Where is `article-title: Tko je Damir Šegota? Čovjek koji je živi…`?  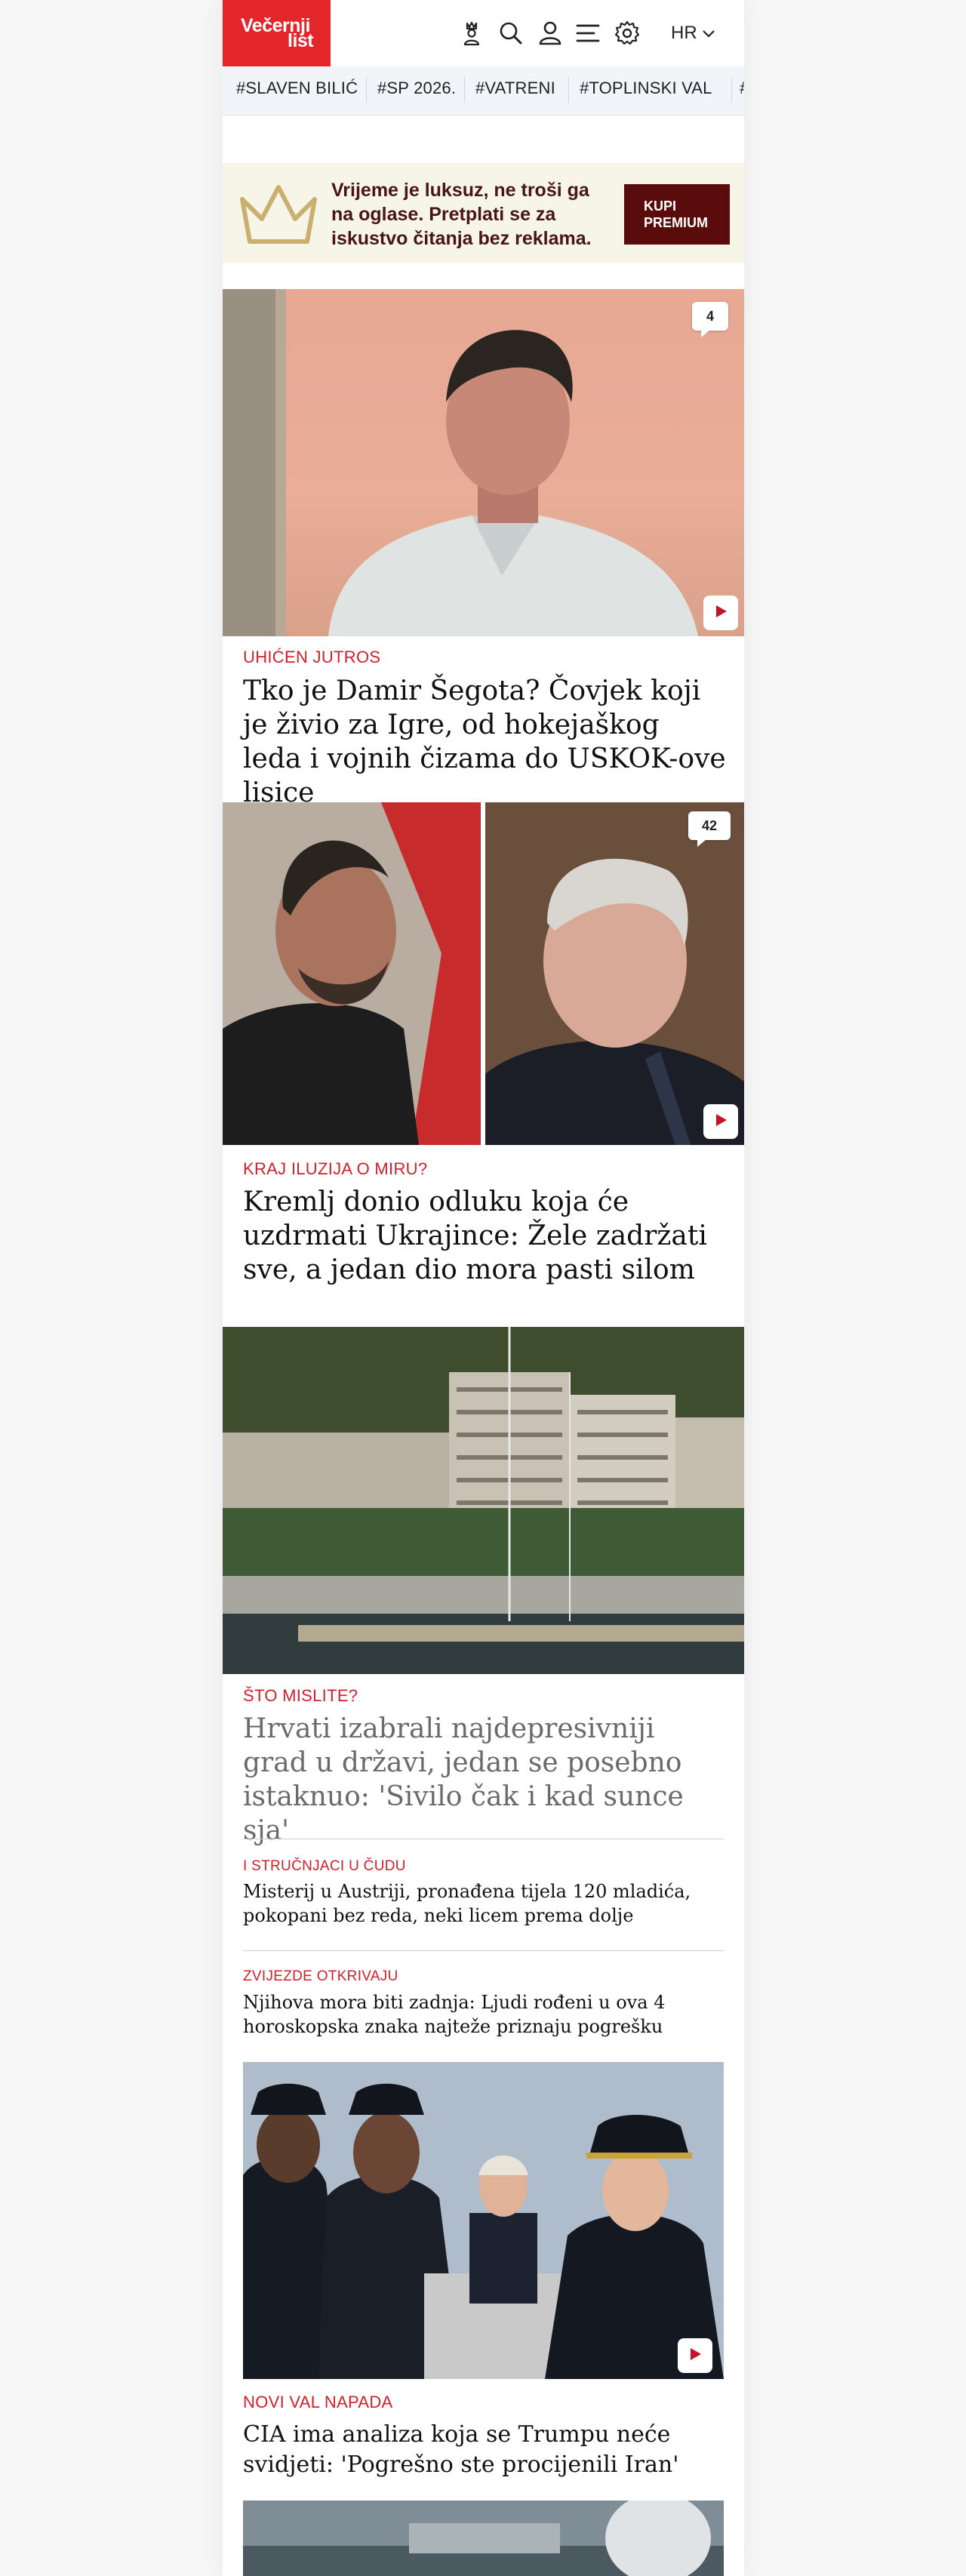
article-title: Tko je Damir Šegota? Čovjek koji je živi… is located at coordinates (484, 742).